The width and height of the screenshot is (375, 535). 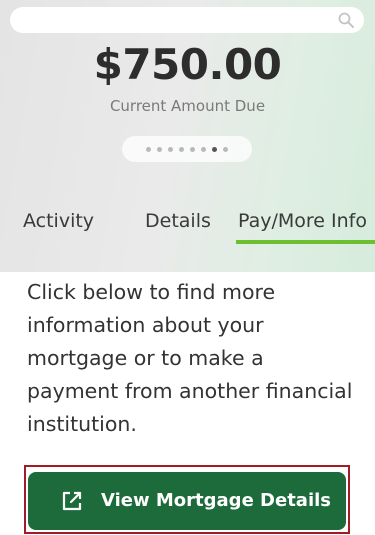 What do you see at coordinates (302, 221) in the screenshot?
I see `tab-pay-more-info: Pay/More Info` at bounding box center [302, 221].